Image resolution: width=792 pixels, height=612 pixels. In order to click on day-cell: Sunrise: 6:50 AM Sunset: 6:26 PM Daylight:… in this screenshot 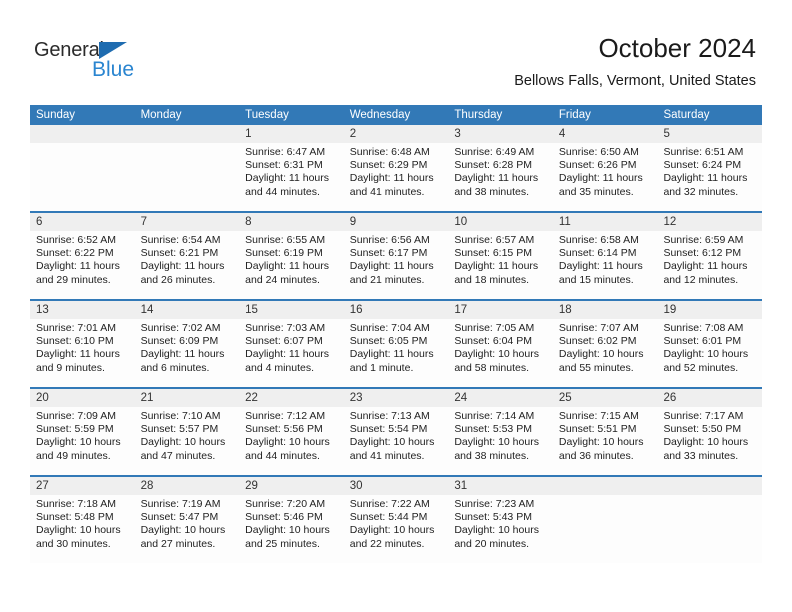, I will do `click(605, 177)`.